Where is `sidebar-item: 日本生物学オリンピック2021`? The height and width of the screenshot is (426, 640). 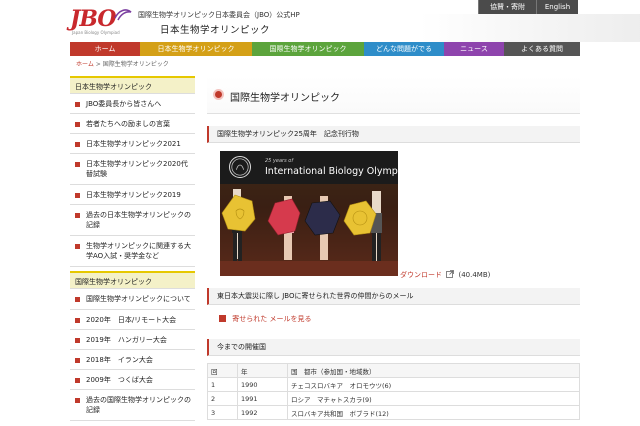
sidebar-item: 日本生物学オリンピック2021 is located at coordinates (132, 144).